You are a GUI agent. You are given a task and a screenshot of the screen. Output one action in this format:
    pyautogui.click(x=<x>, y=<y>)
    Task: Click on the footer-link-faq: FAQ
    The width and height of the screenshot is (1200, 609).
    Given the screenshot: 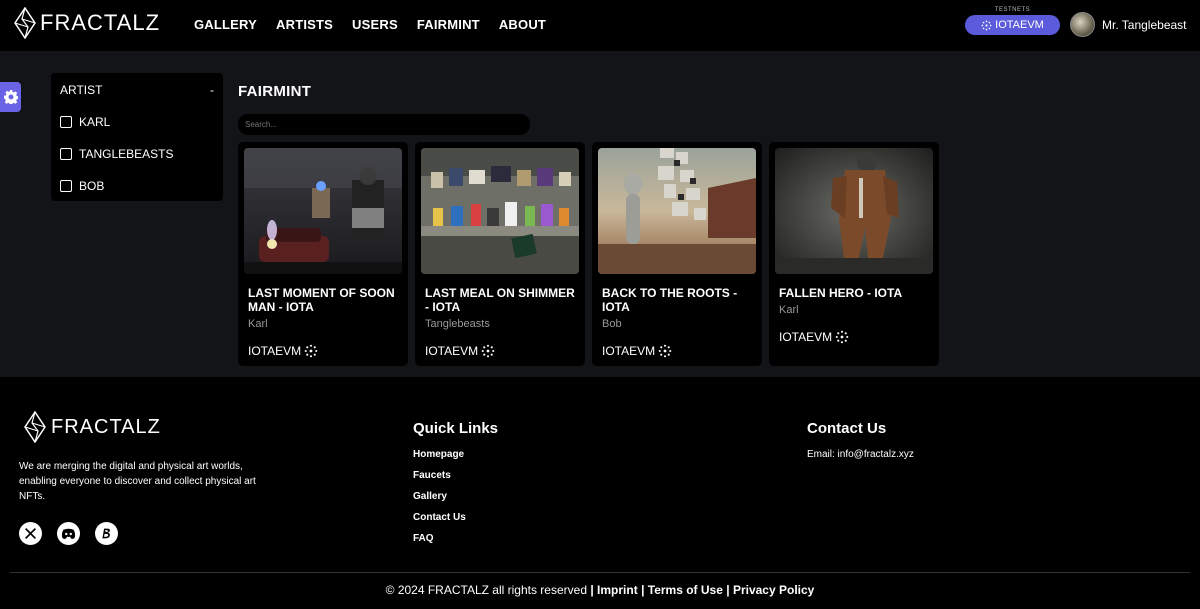 What is the action you would take?
    pyautogui.click(x=439, y=543)
    